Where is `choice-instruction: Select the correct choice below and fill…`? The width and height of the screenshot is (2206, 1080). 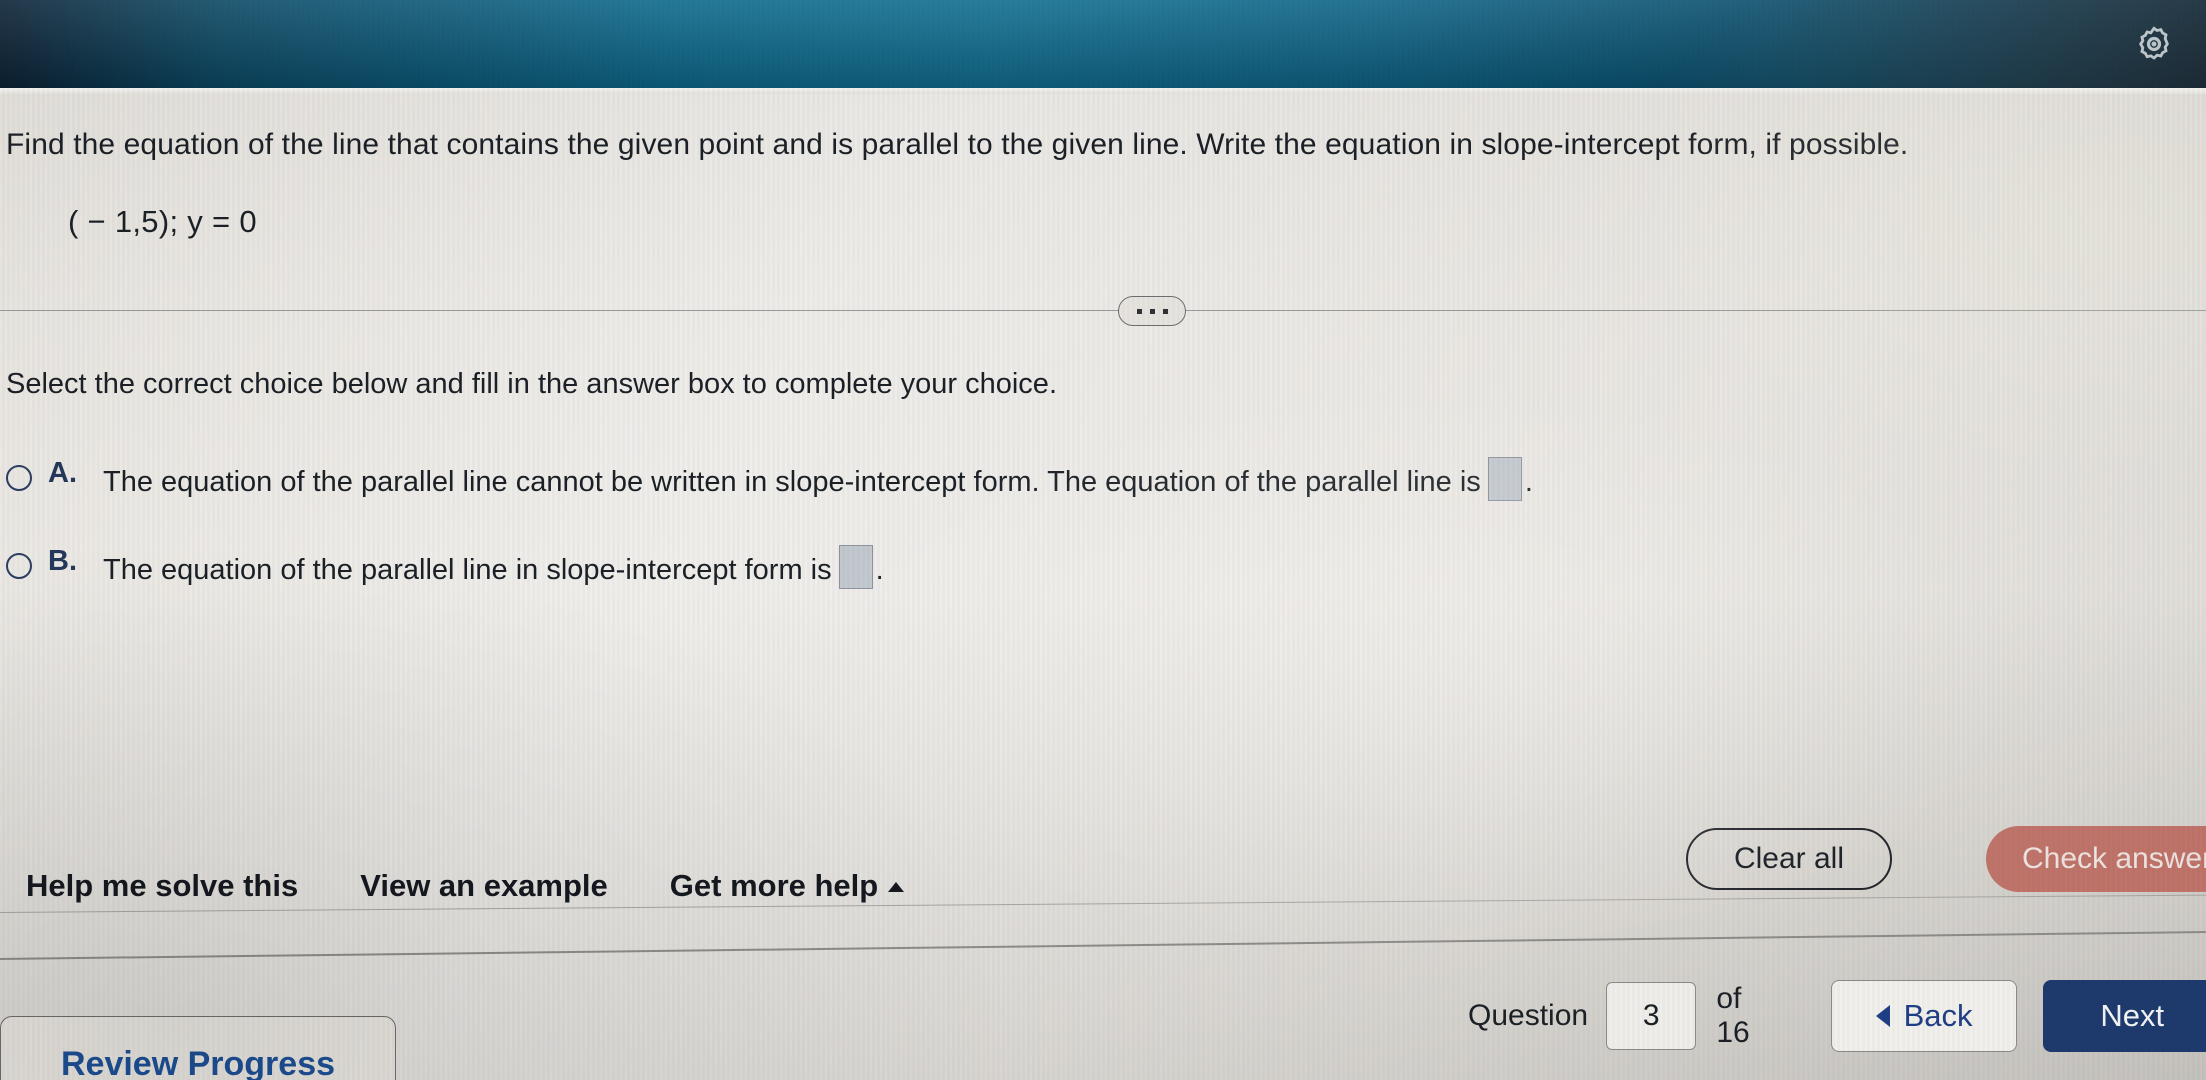 choice-instruction: Select the correct choice below and fill… is located at coordinates (531, 384).